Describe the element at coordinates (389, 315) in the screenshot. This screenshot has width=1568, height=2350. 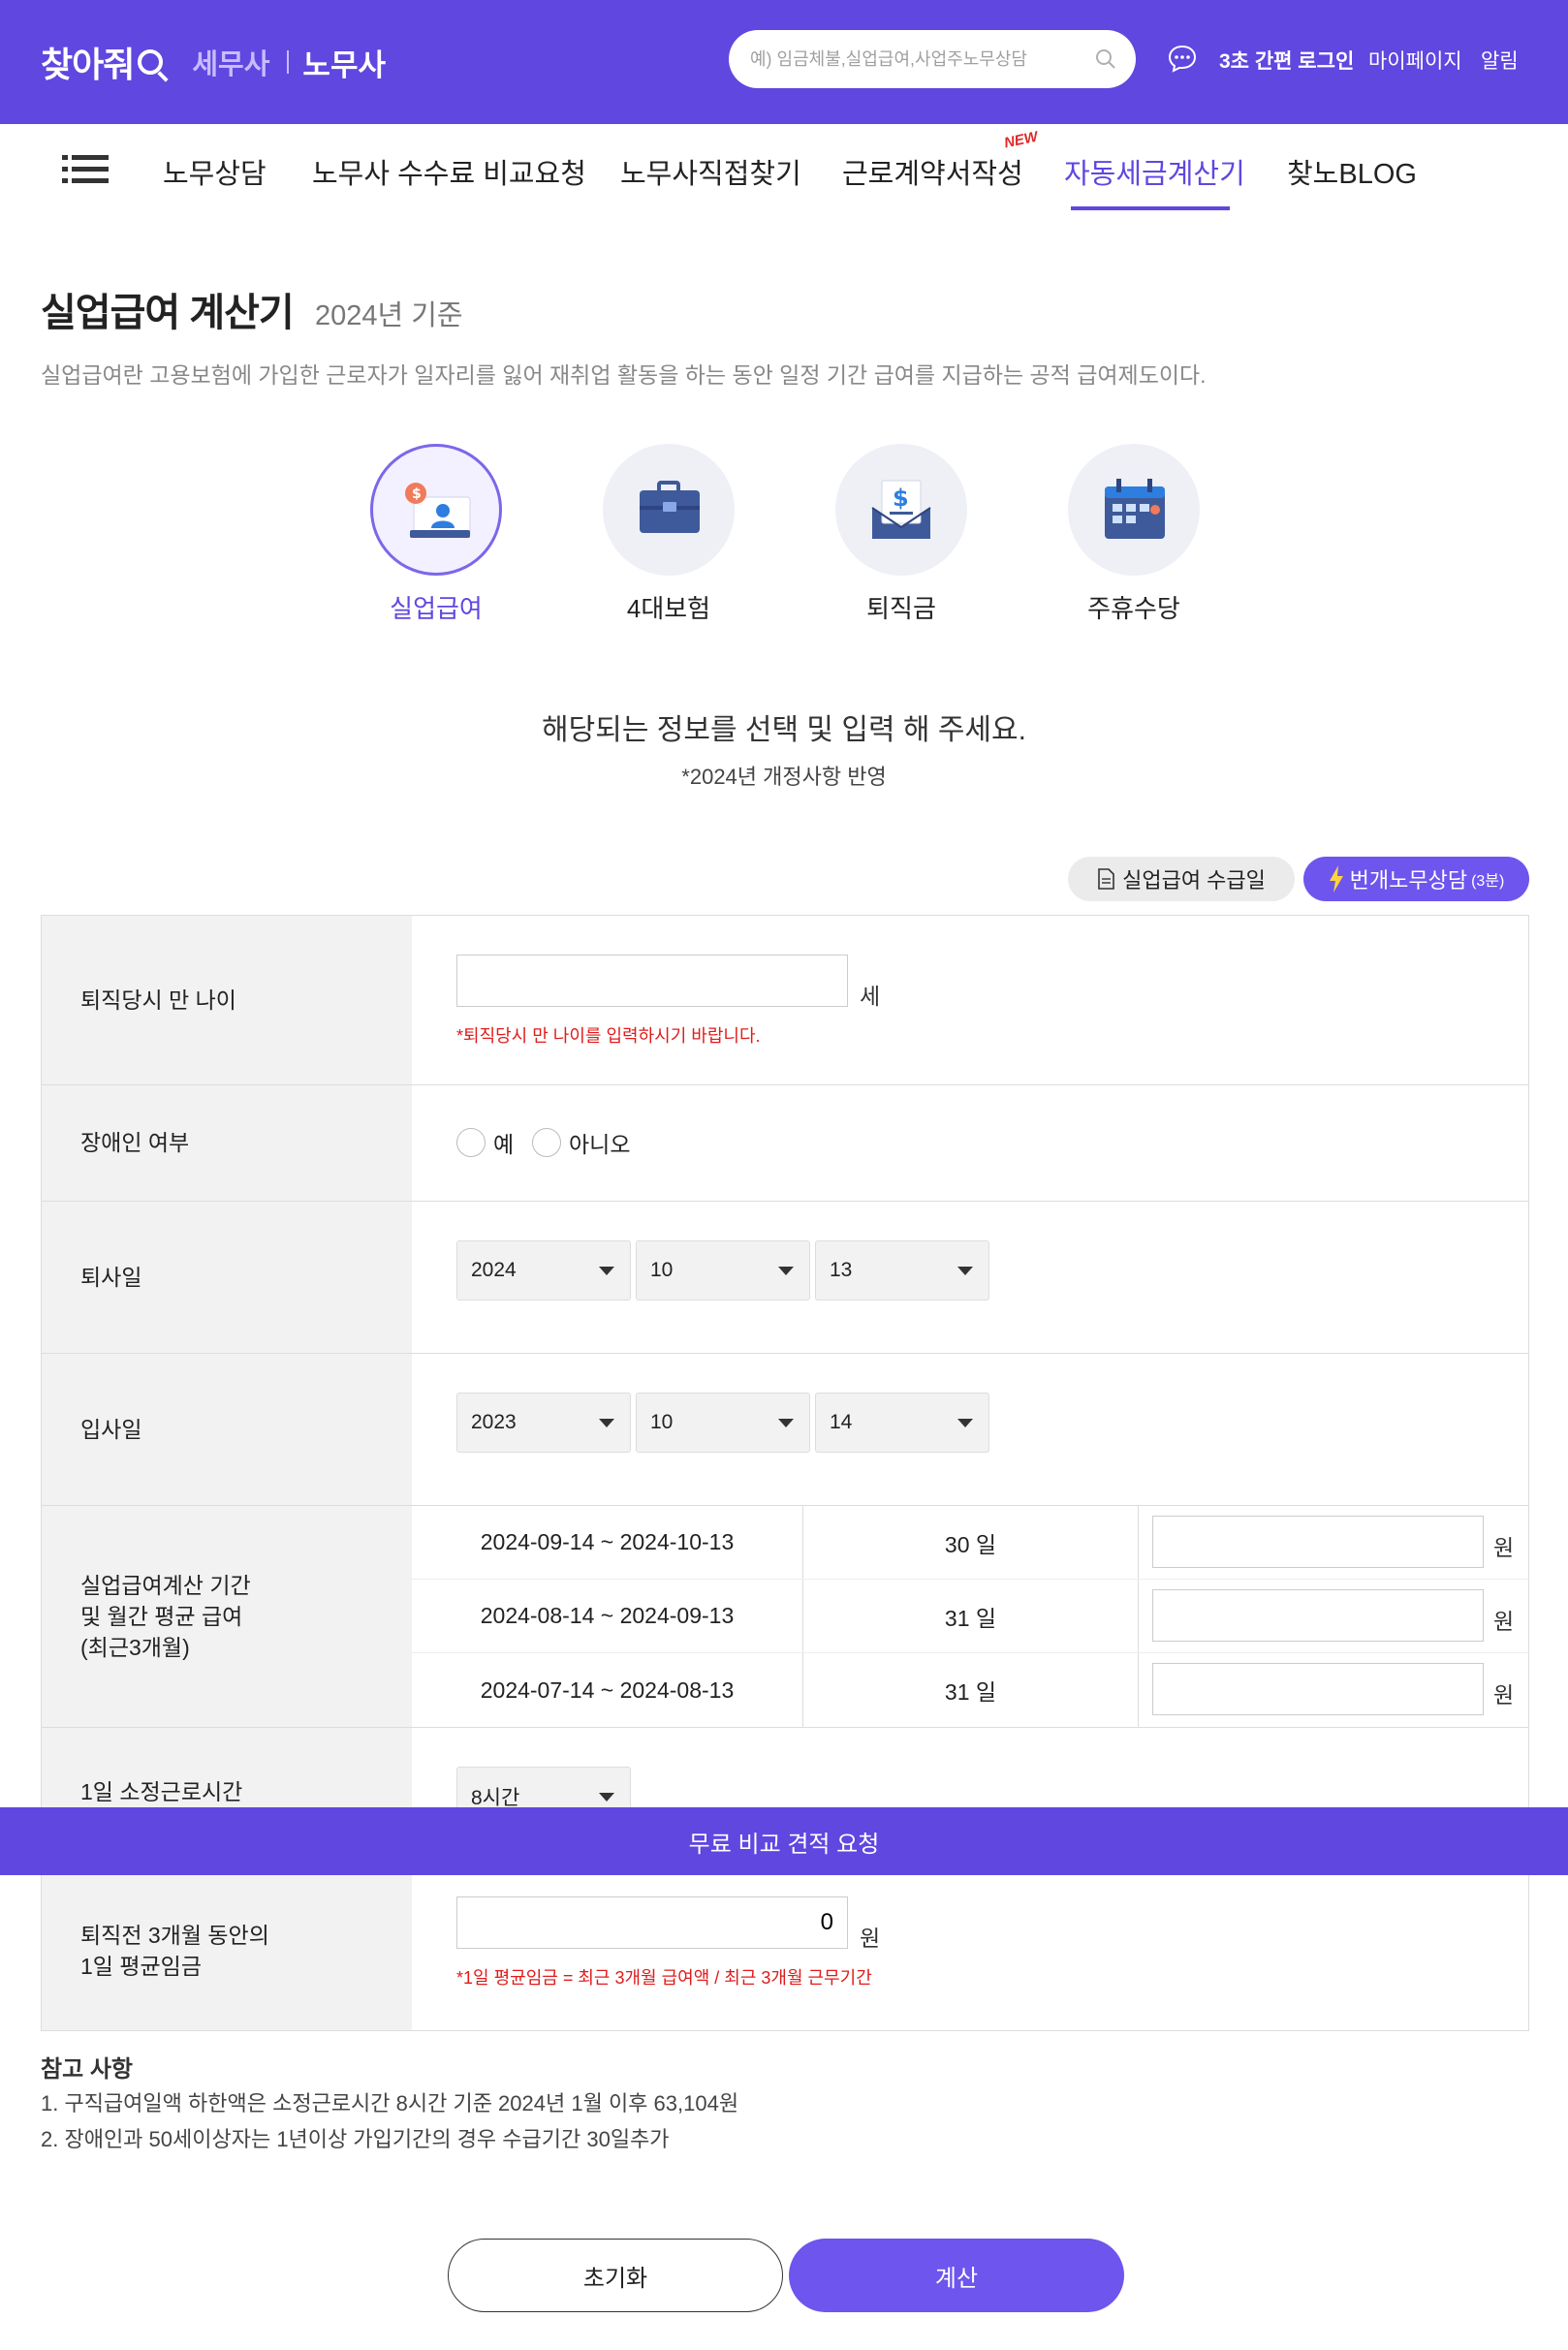
I see `page-title-sub: 2024년 기준` at that location.